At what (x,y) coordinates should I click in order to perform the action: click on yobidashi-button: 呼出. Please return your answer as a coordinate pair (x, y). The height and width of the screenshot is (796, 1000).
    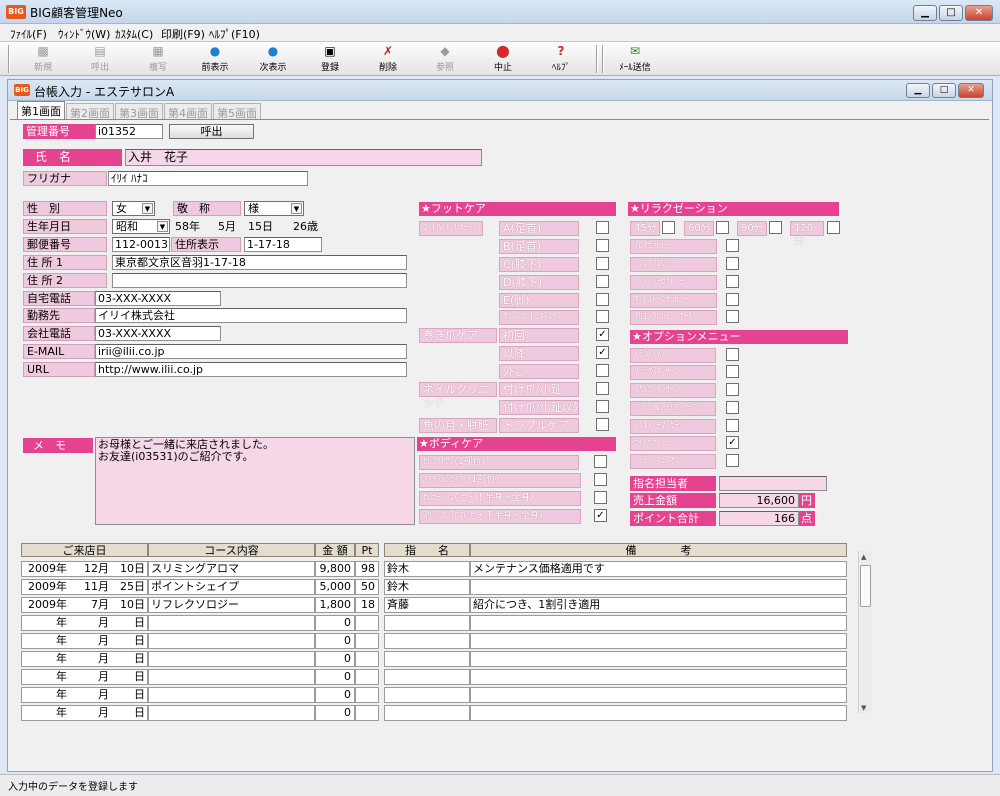
    Looking at the image, I should click on (211, 131).